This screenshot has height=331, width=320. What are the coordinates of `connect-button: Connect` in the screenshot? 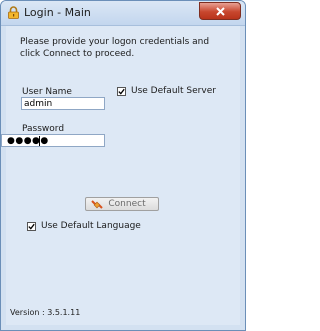 It's located at (122, 204).